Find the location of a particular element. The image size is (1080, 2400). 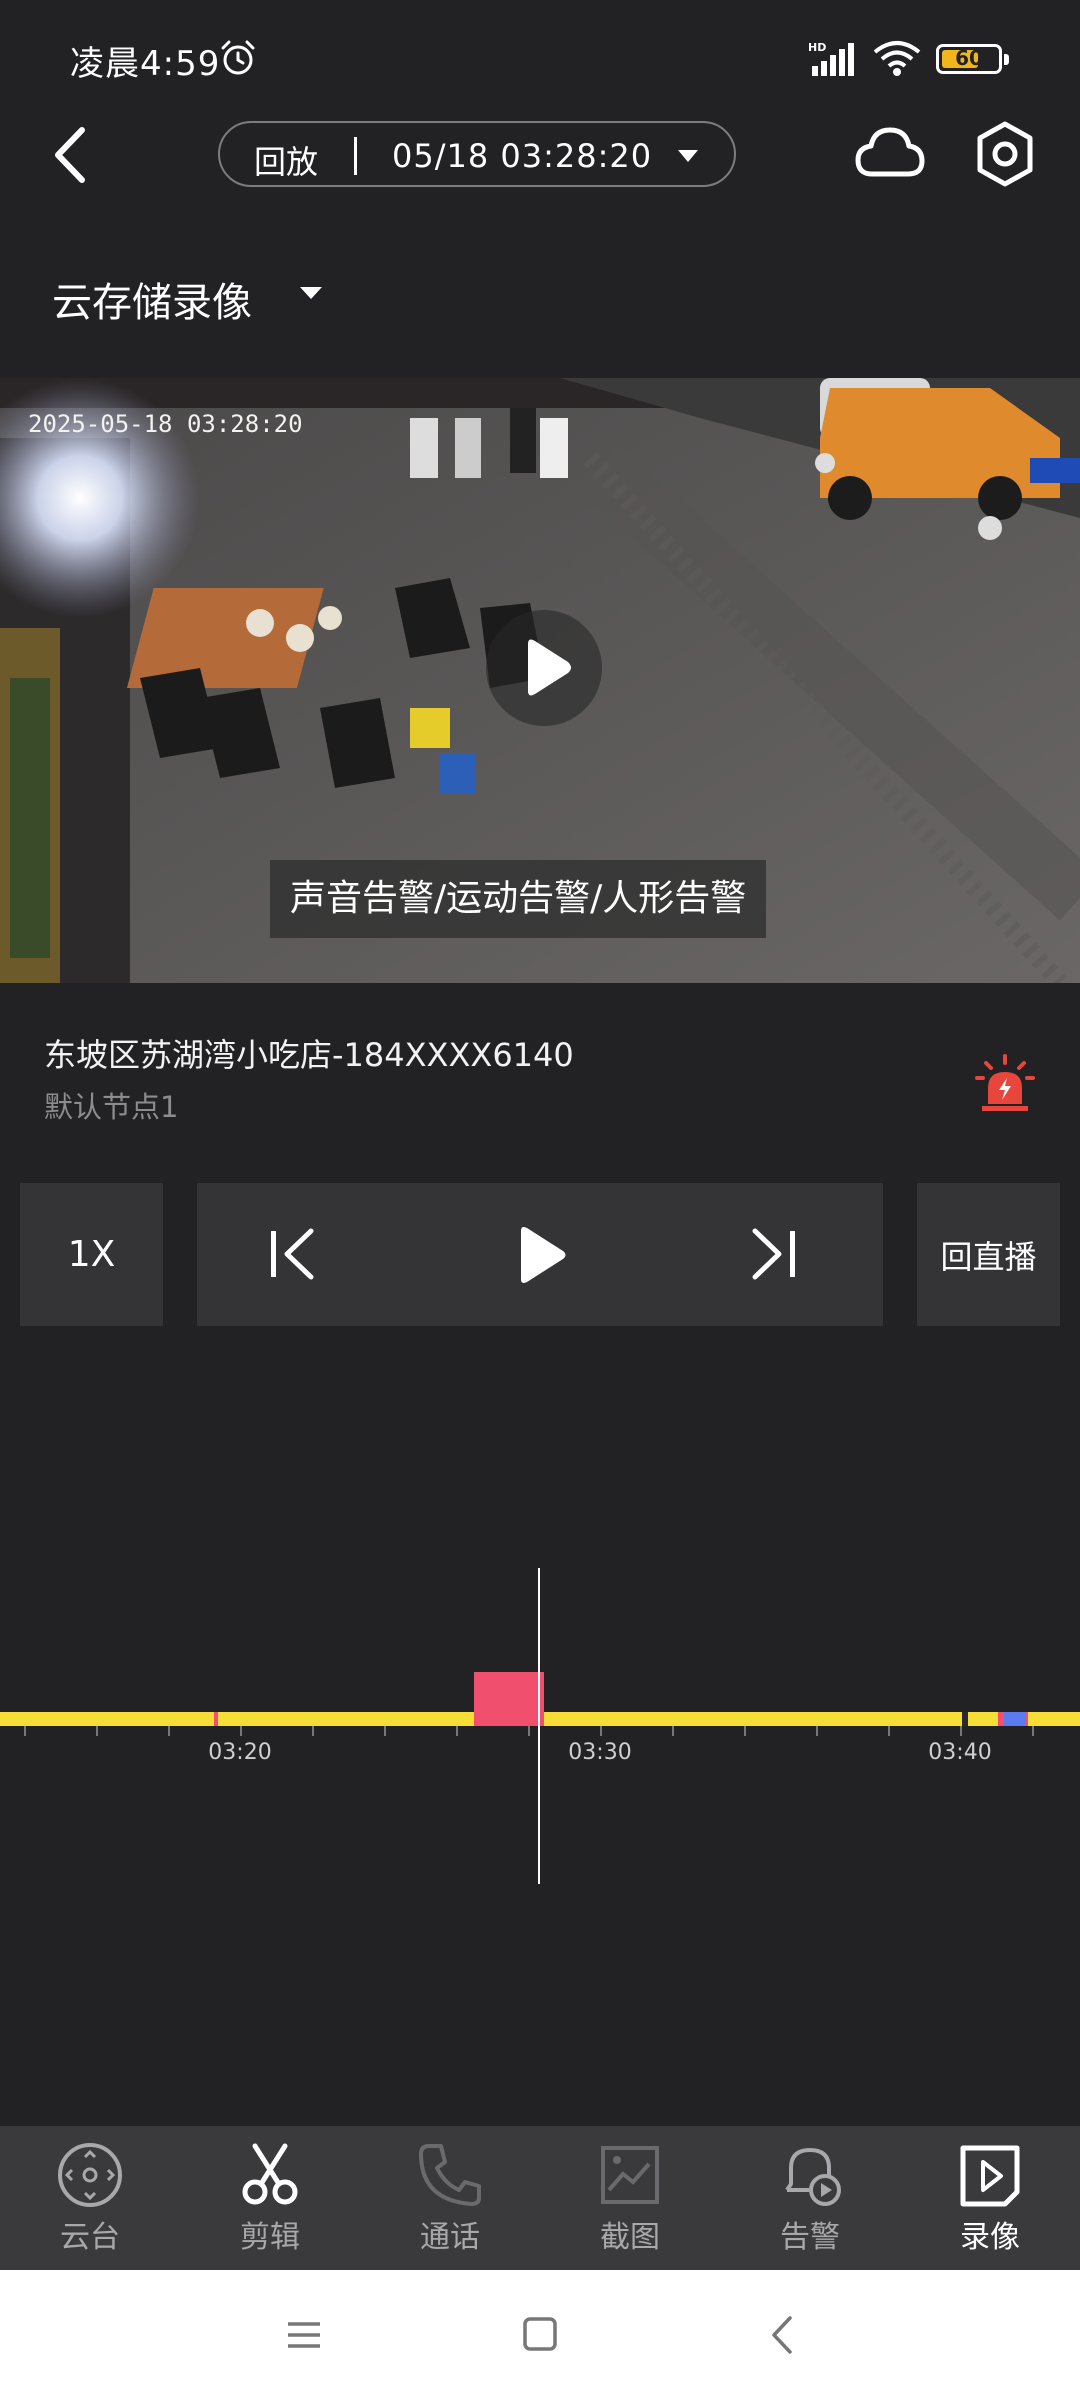

signal-icon: HD is located at coordinates (831, 58).